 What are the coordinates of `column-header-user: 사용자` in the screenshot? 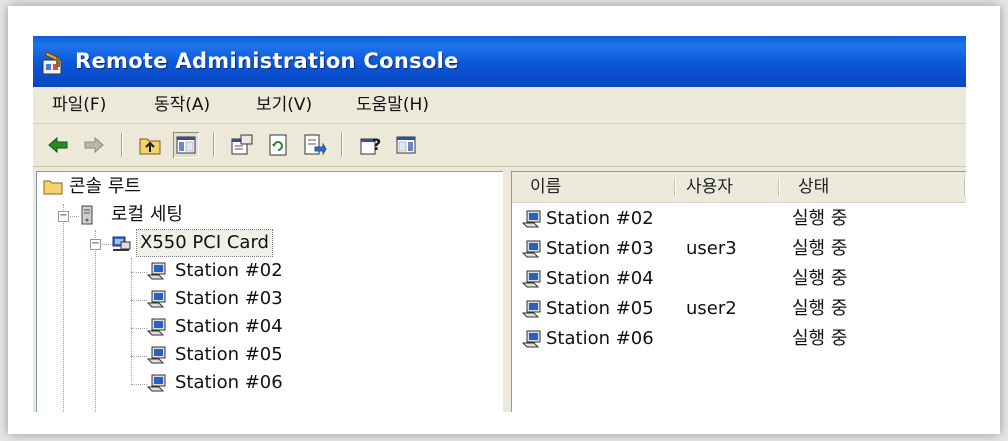 It's located at (709, 187).